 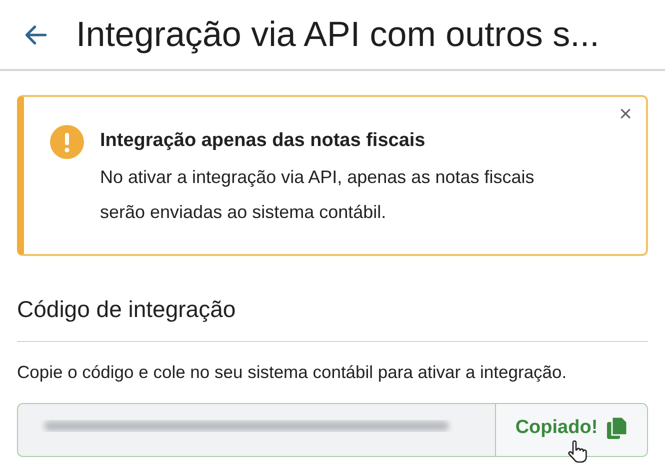 I want to click on alert-title: Integração apenas das notas fiscais, so click(x=263, y=141).